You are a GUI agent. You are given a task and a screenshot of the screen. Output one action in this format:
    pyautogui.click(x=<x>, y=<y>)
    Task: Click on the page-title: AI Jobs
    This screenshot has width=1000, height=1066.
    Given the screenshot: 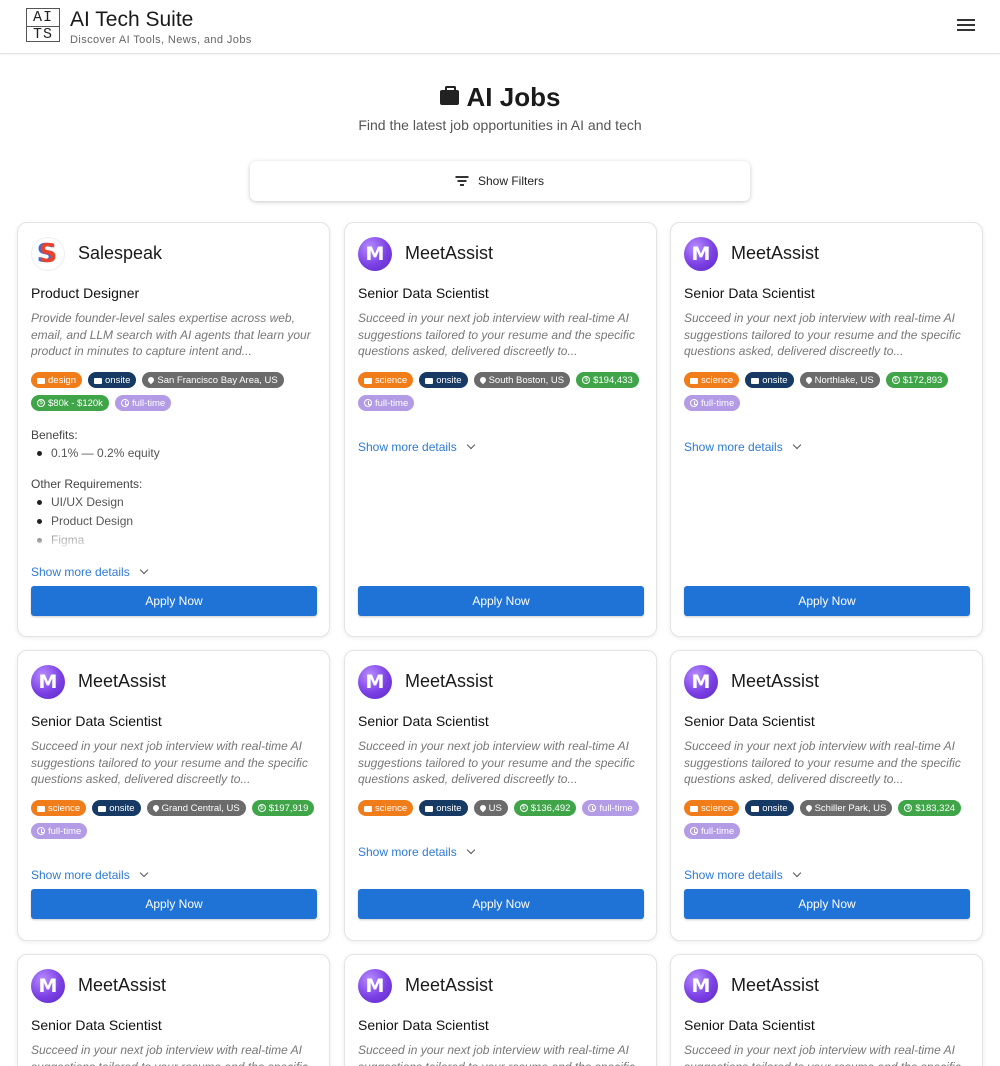 What is the action you would take?
    pyautogui.click(x=500, y=97)
    